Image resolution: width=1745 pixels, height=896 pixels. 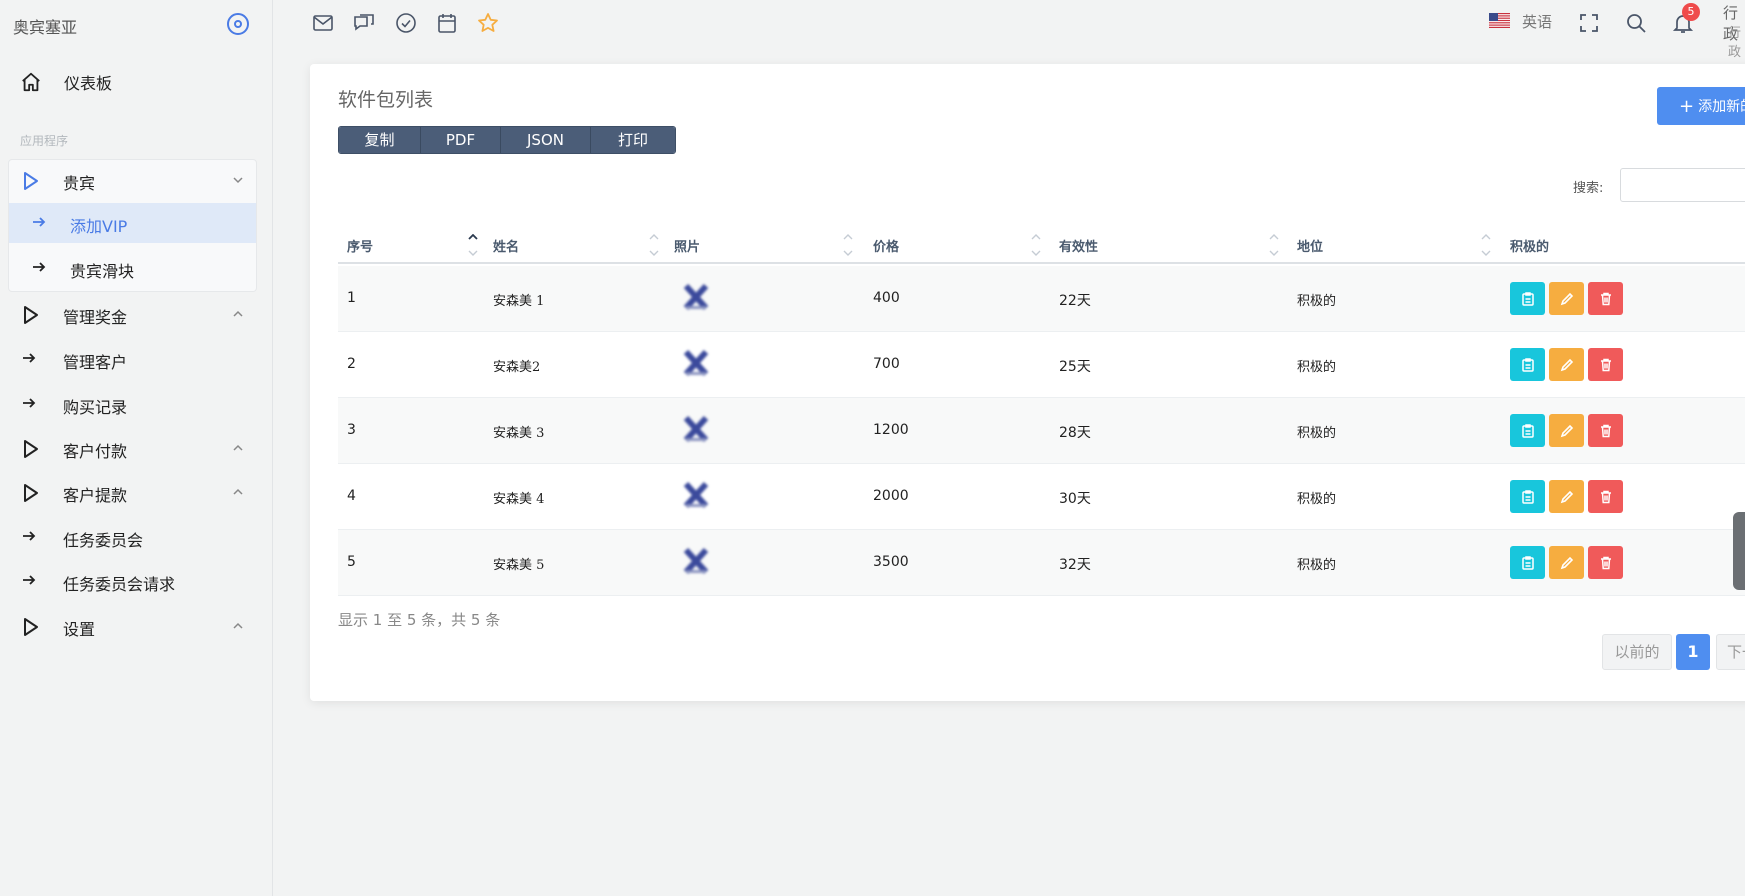 I want to click on sidebar-toggle-icon, so click(x=238, y=24).